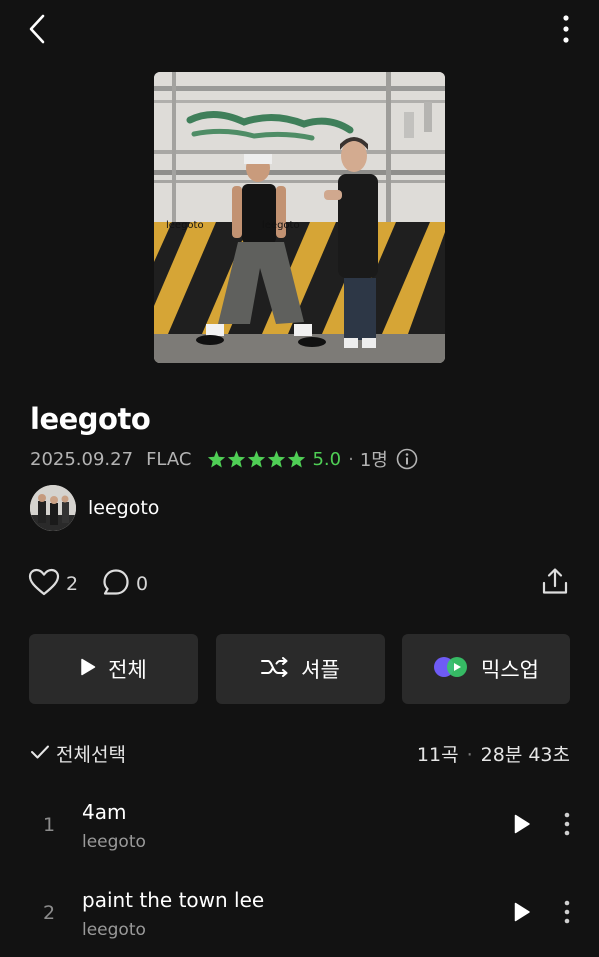 The image size is (599, 957). I want to click on track-count: 11곡, so click(437, 755).